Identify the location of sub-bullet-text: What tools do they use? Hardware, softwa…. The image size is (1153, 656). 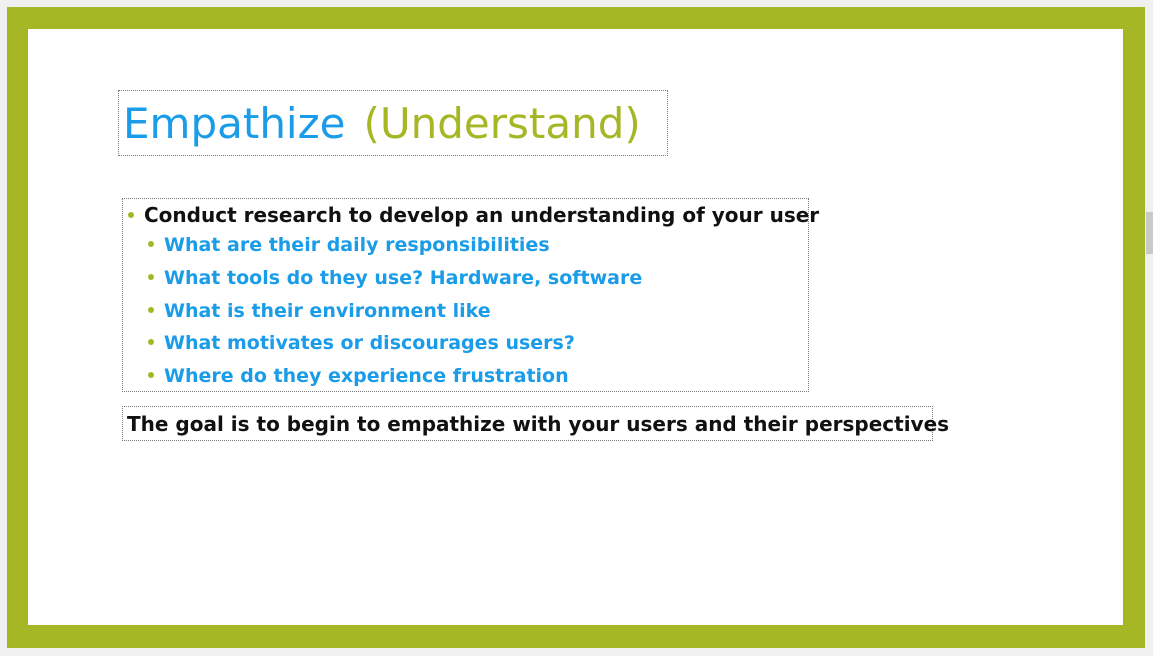
(403, 278).